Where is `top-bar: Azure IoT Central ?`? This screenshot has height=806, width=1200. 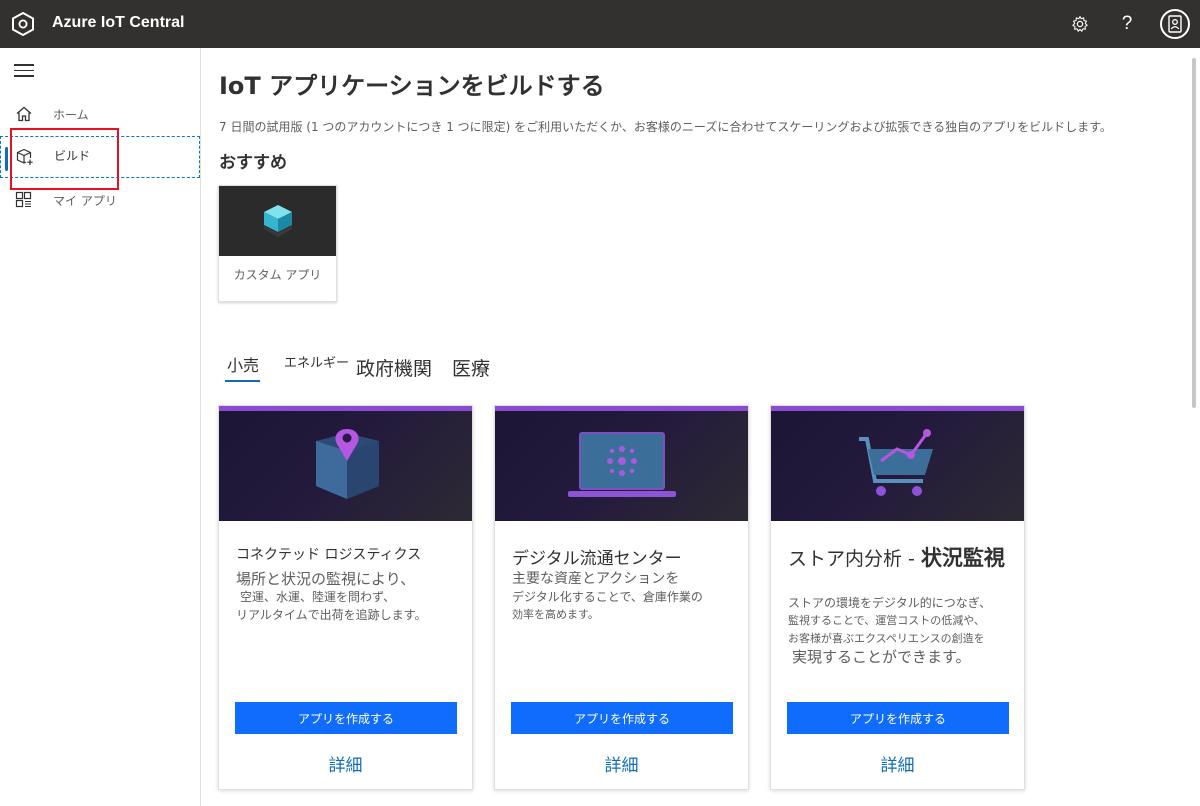 top-bar: Azure IoT Central ? is located at coordinates (600, 24).